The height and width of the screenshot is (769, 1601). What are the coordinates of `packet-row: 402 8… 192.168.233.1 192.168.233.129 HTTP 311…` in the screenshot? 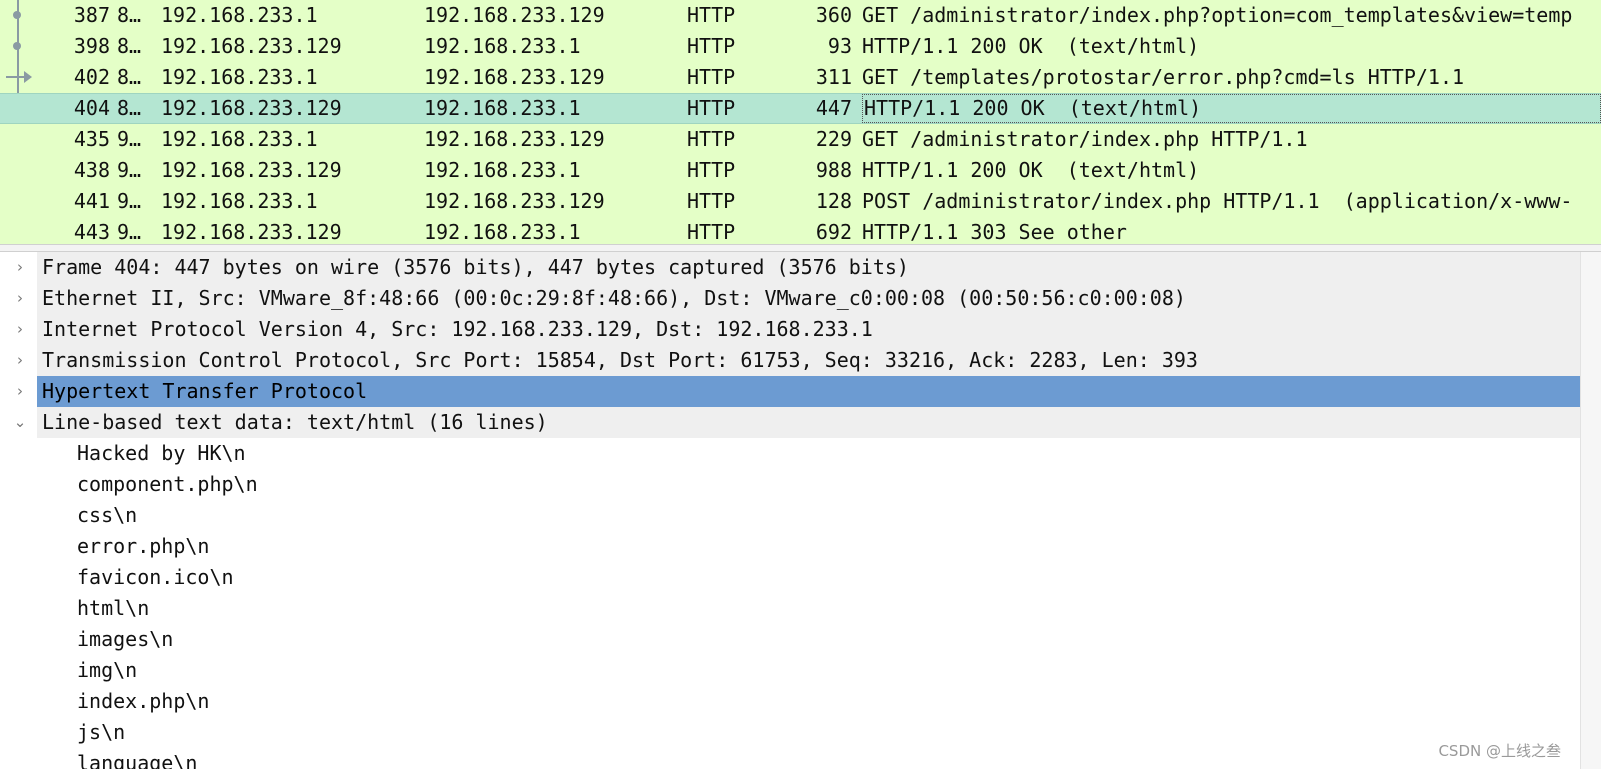 It's located at (800, 77).